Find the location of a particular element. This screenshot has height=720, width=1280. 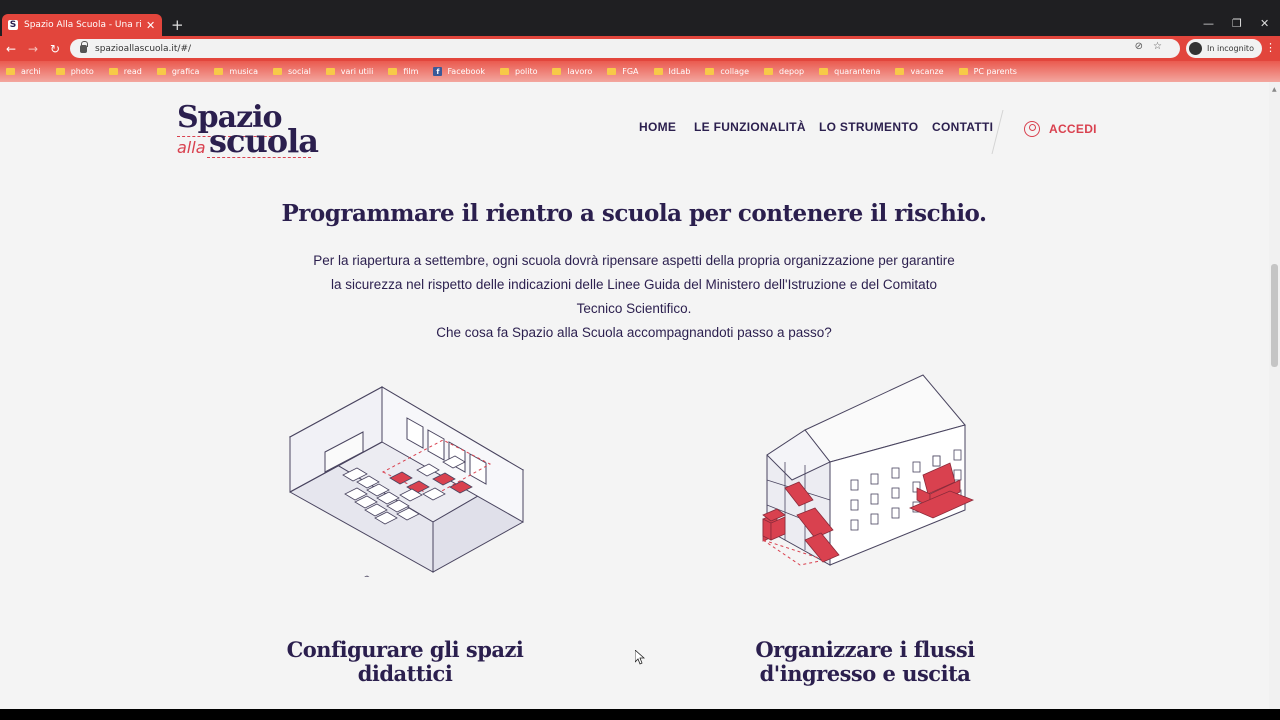

bookmark-item: FGA is located at coordinates (623, 71).